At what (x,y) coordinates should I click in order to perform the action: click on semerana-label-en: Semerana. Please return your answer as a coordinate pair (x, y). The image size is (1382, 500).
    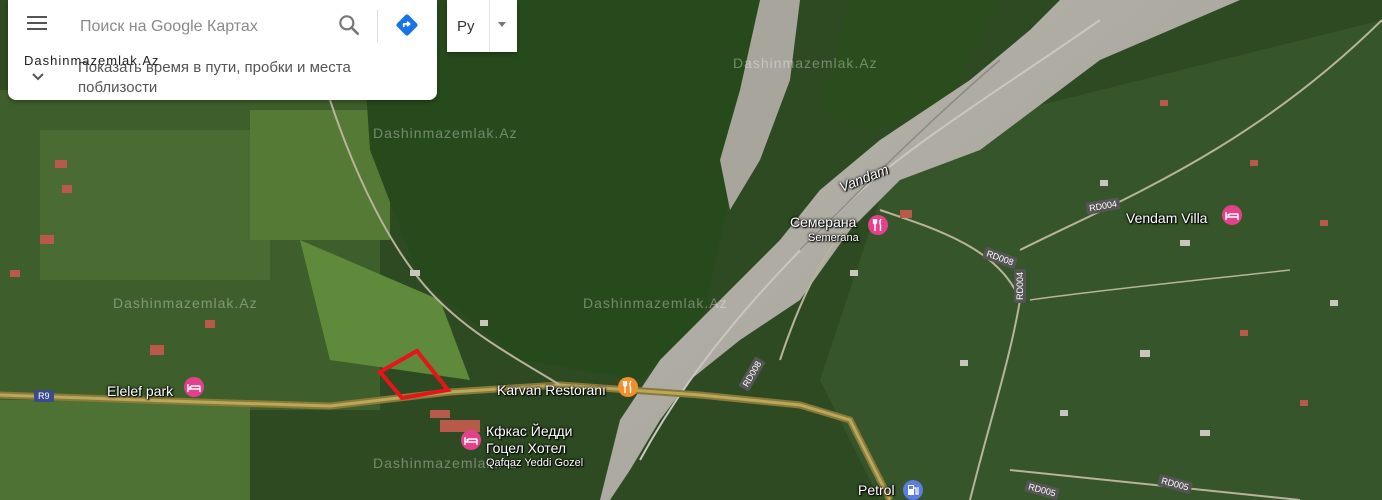
    Looking at the image, I should click on (833, 238).